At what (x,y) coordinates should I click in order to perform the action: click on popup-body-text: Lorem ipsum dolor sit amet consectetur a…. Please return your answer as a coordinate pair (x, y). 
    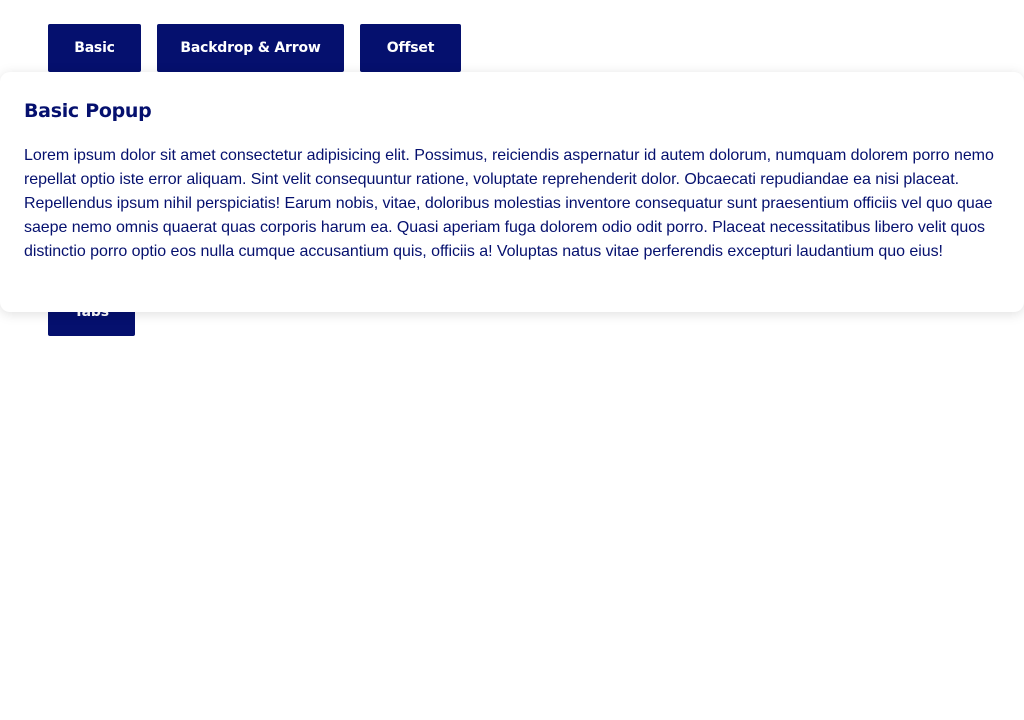
    Looking at the image, I should click on (509, 203).